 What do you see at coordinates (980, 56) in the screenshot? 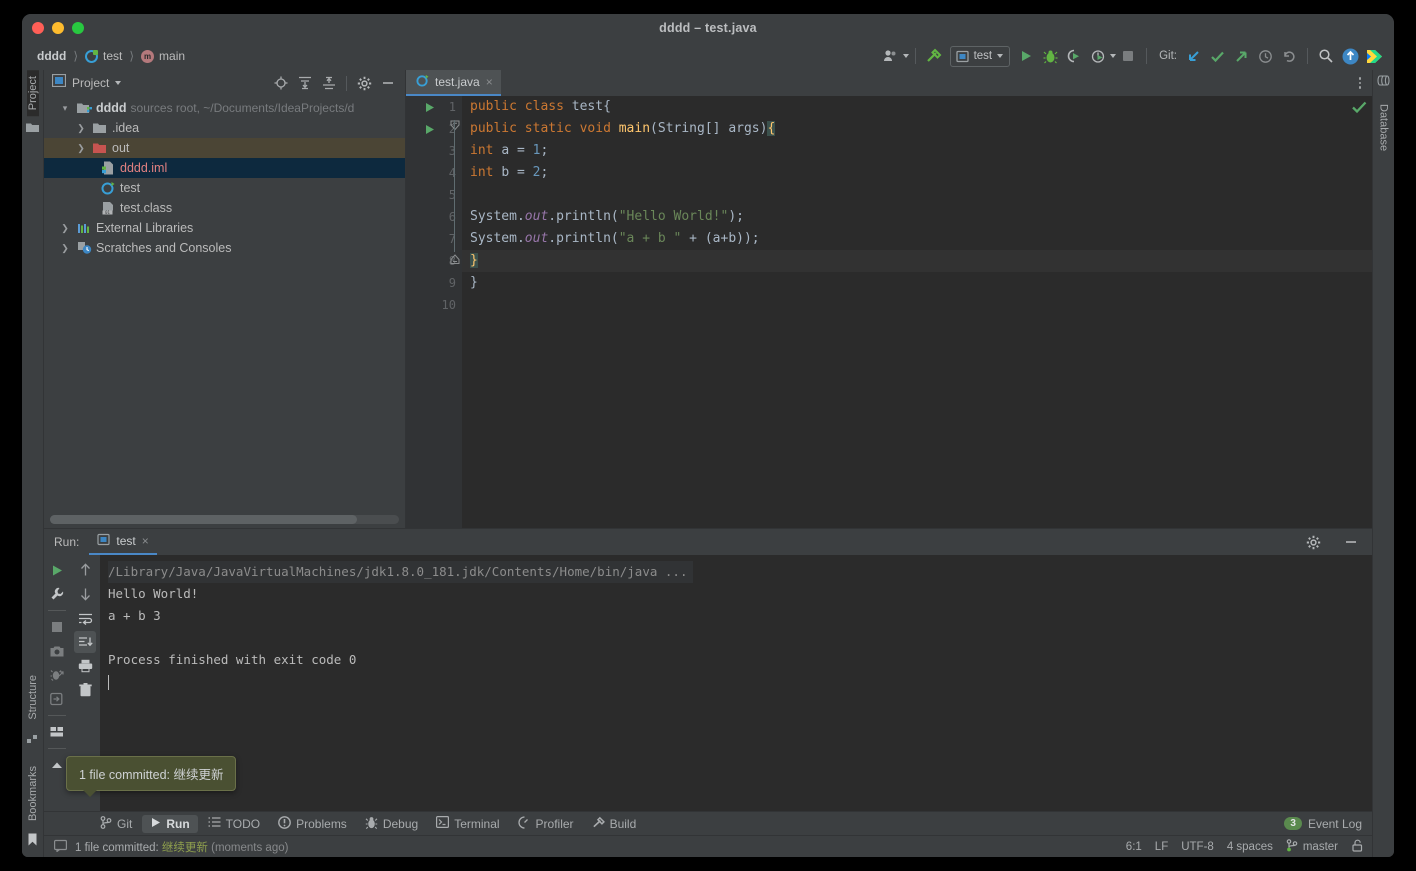
I see `run-configuration-selector: test` at bounding box center [980, 56].